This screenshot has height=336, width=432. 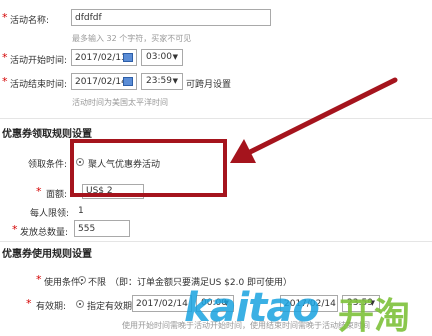 I want to click on kaitao-watermark: kaitao 开淘, so click(x=305, y=309).